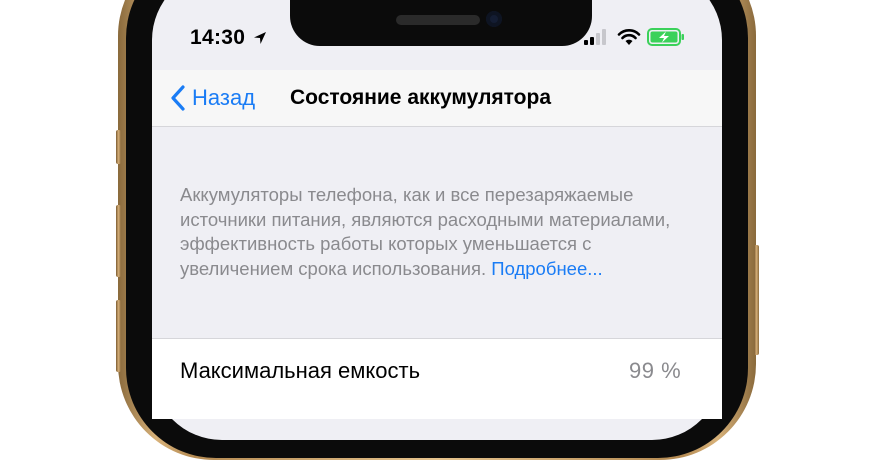  I want to click on side-button-volume-down, so click(118, 336).